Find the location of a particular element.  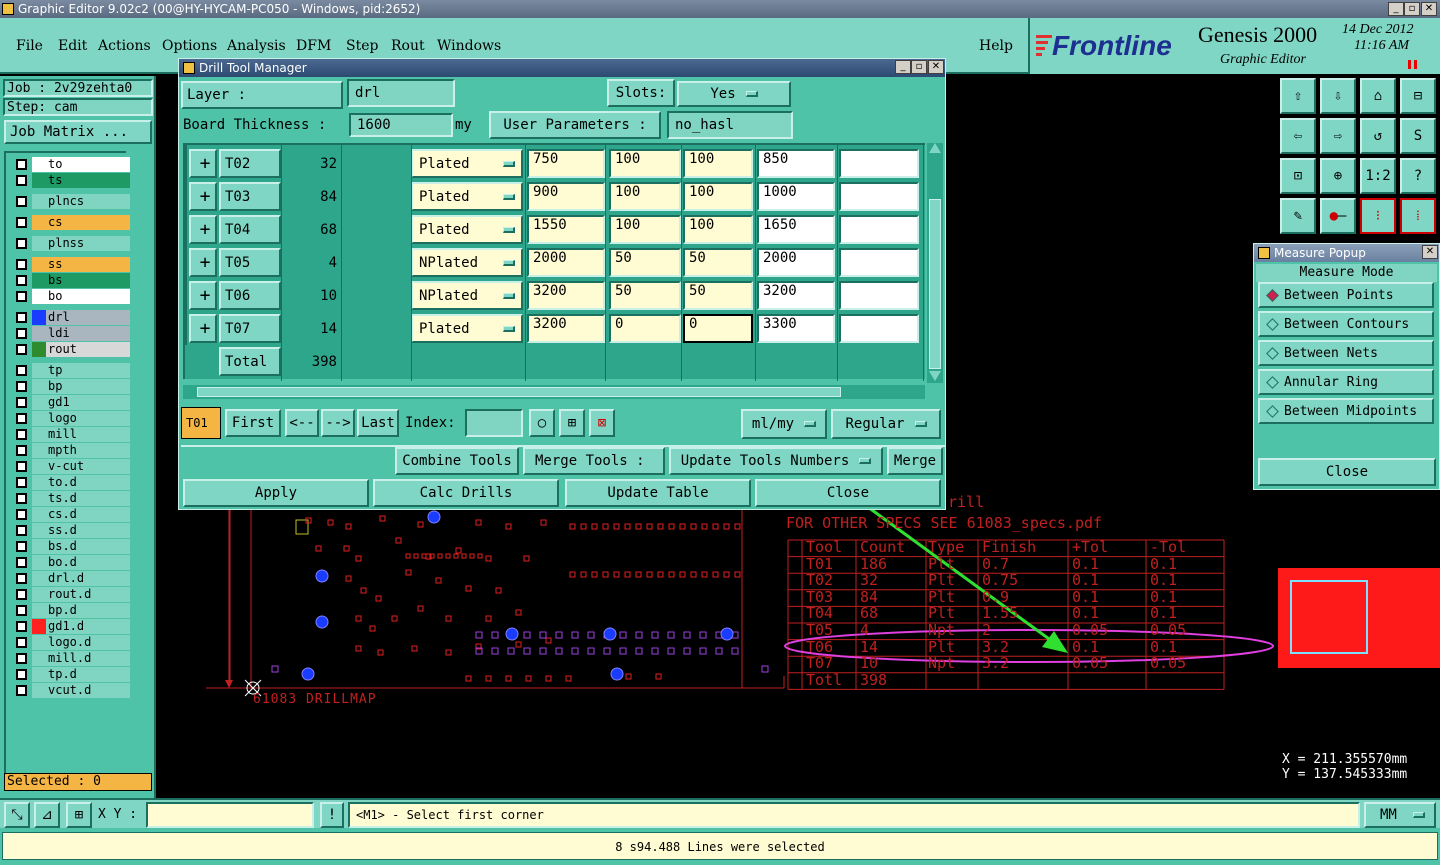

tool-number: T06 is located at coordinates (250, 295).